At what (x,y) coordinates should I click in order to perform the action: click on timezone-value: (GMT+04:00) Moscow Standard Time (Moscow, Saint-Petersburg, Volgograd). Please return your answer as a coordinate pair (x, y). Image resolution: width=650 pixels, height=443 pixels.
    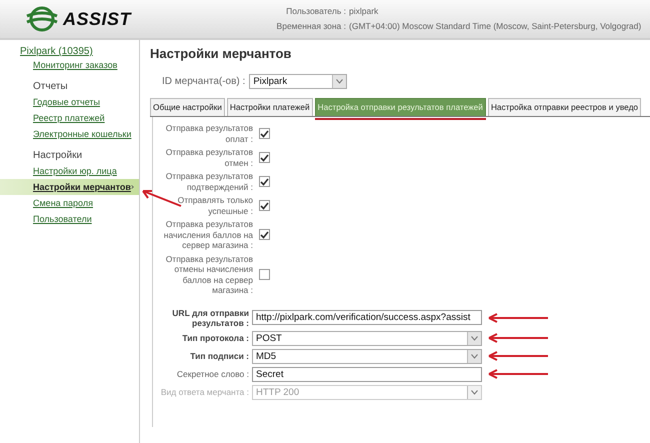
    Looking at the image, I should click on (495, 26).